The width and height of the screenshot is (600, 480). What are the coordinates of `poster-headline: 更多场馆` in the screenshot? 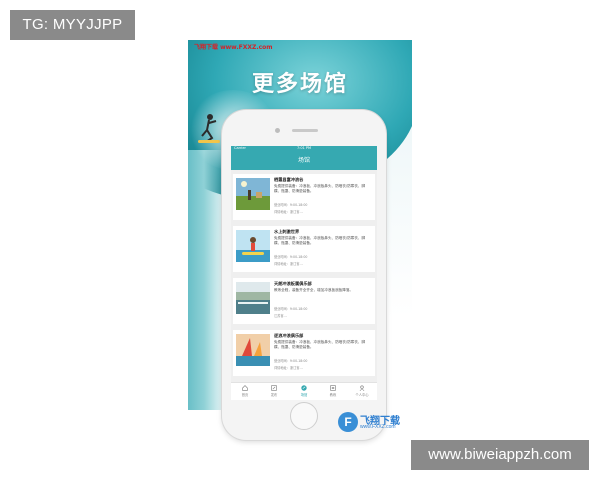 It's located at (299, 84).